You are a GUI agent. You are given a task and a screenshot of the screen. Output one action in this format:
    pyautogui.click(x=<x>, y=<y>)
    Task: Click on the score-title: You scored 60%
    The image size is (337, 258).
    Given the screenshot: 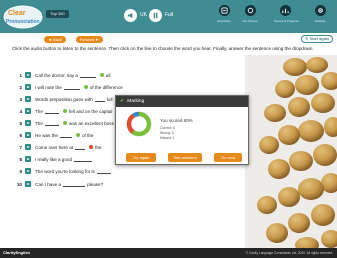 What is the action you would take?
    pyautogui.click(x=176, y=120)
    